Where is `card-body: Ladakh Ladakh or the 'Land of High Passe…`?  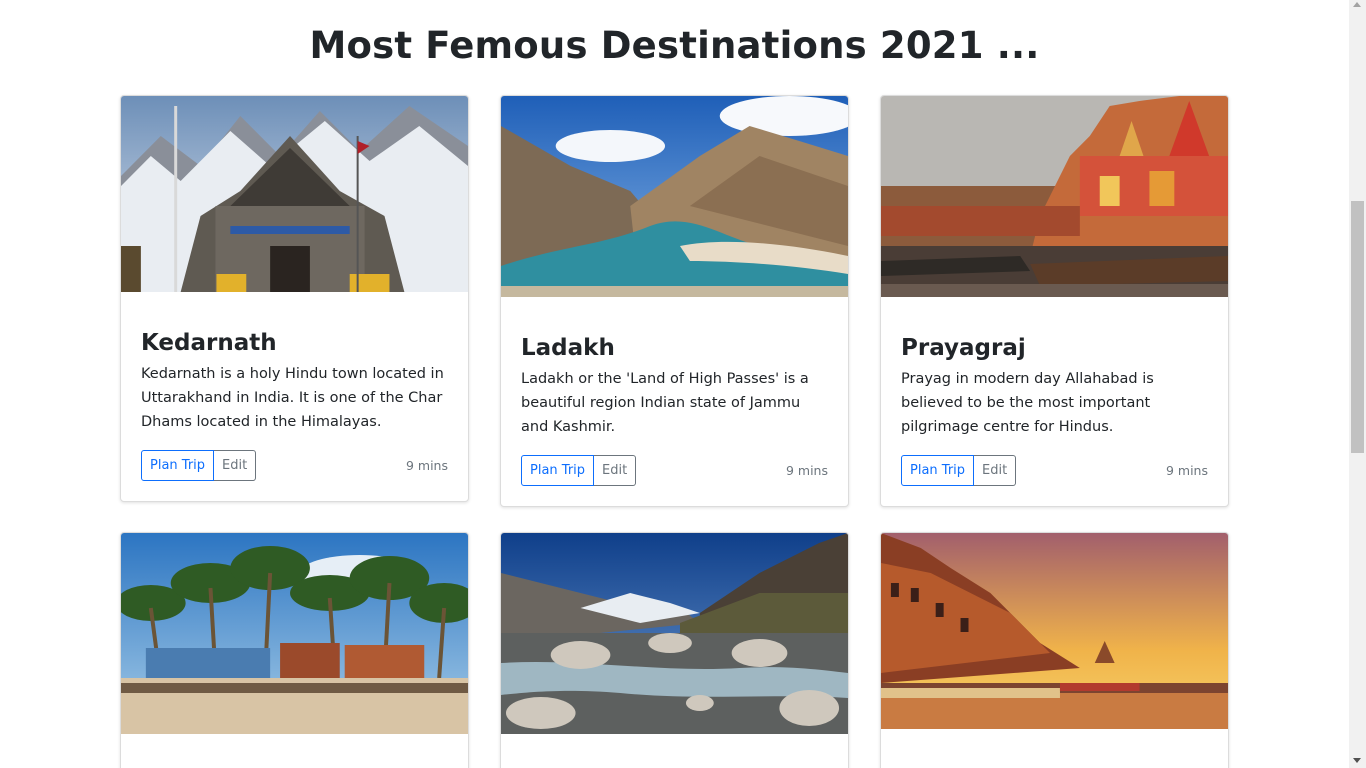
card-body: Ladakh Ladakh or the 'Land of High Passe… is located at coordinates (674, 419).